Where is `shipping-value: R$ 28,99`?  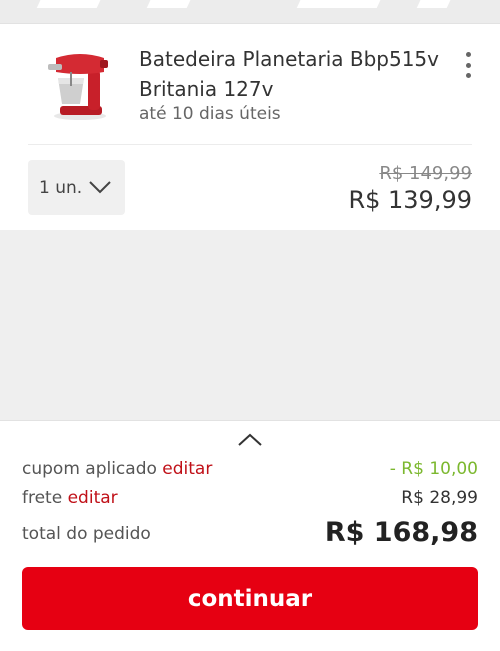
shipping-value: R$ 28,99 is located at coordinates (439, 498).